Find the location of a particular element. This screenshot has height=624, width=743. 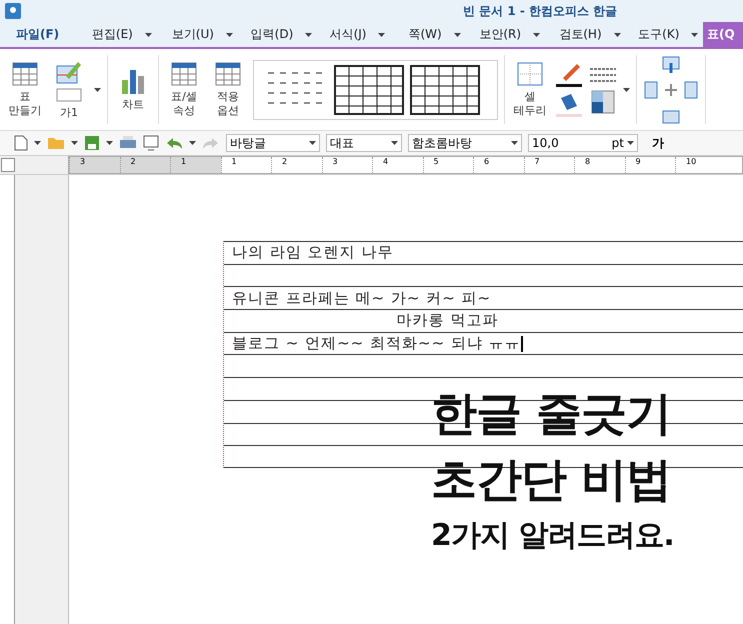

ruler-number: 1 is located at coordinates (245, 165).